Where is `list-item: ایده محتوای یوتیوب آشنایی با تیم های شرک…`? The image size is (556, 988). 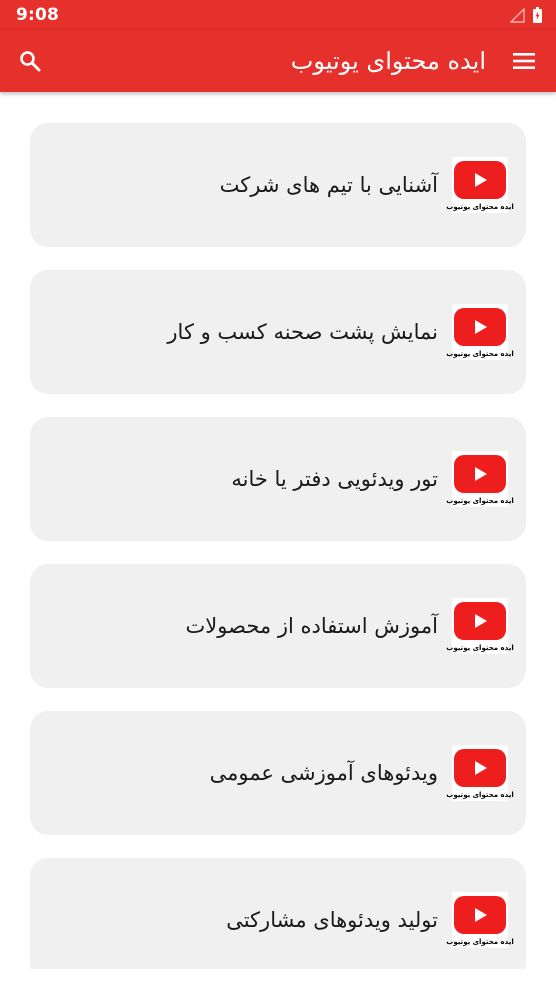
list-item: ایده محتوای یوتیوب آشنایی با تیم های شرک… is located at coordinates (278, 185).